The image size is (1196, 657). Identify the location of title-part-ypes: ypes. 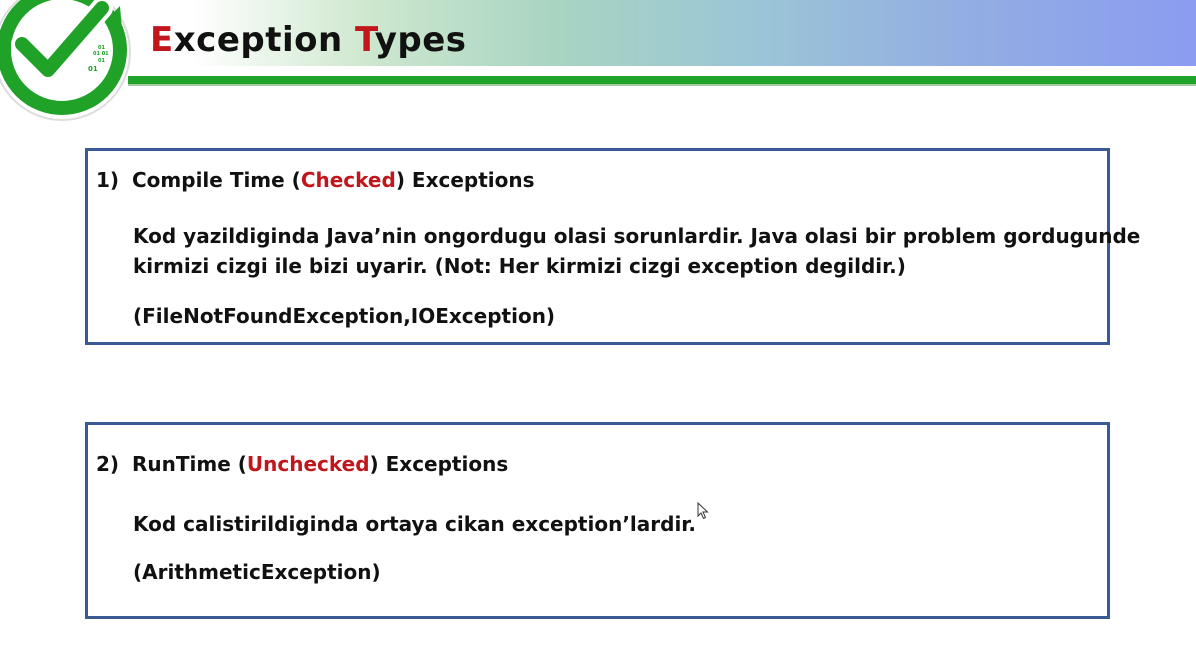
(420, 40).